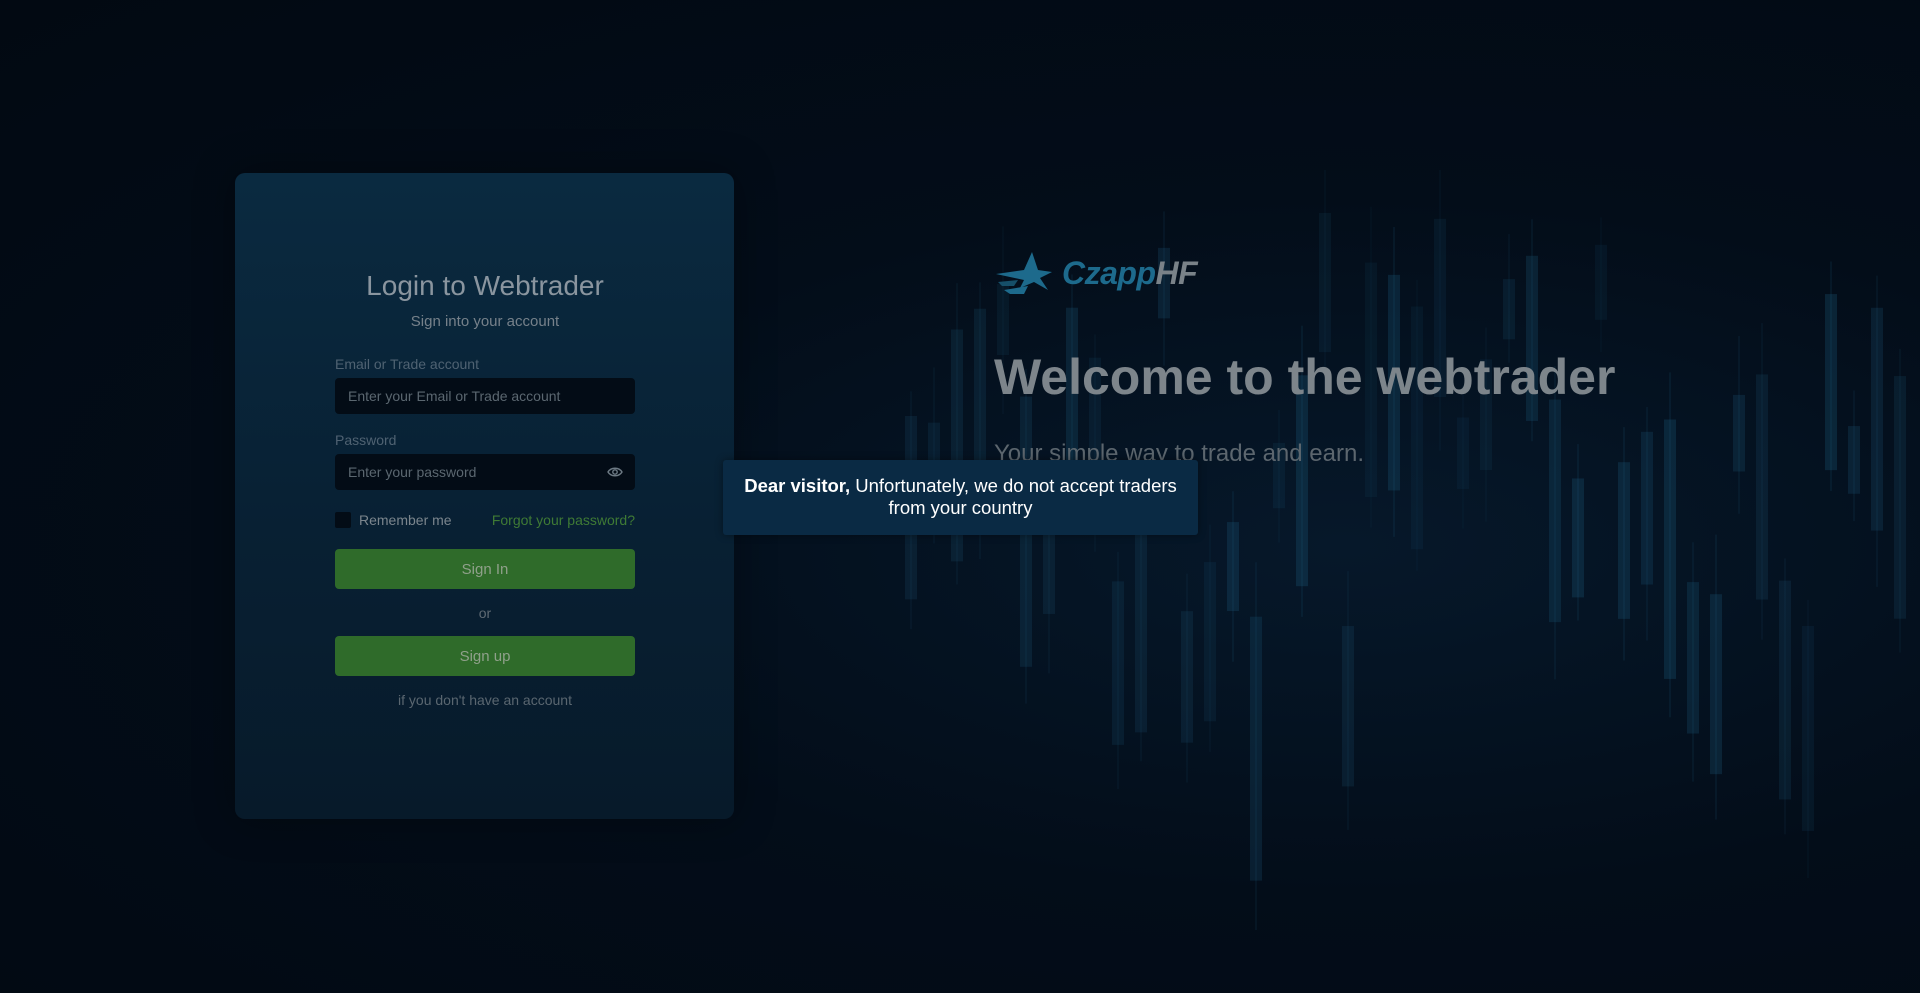  I want to click on brand-logo: CzappHF, so click(1096, 273).